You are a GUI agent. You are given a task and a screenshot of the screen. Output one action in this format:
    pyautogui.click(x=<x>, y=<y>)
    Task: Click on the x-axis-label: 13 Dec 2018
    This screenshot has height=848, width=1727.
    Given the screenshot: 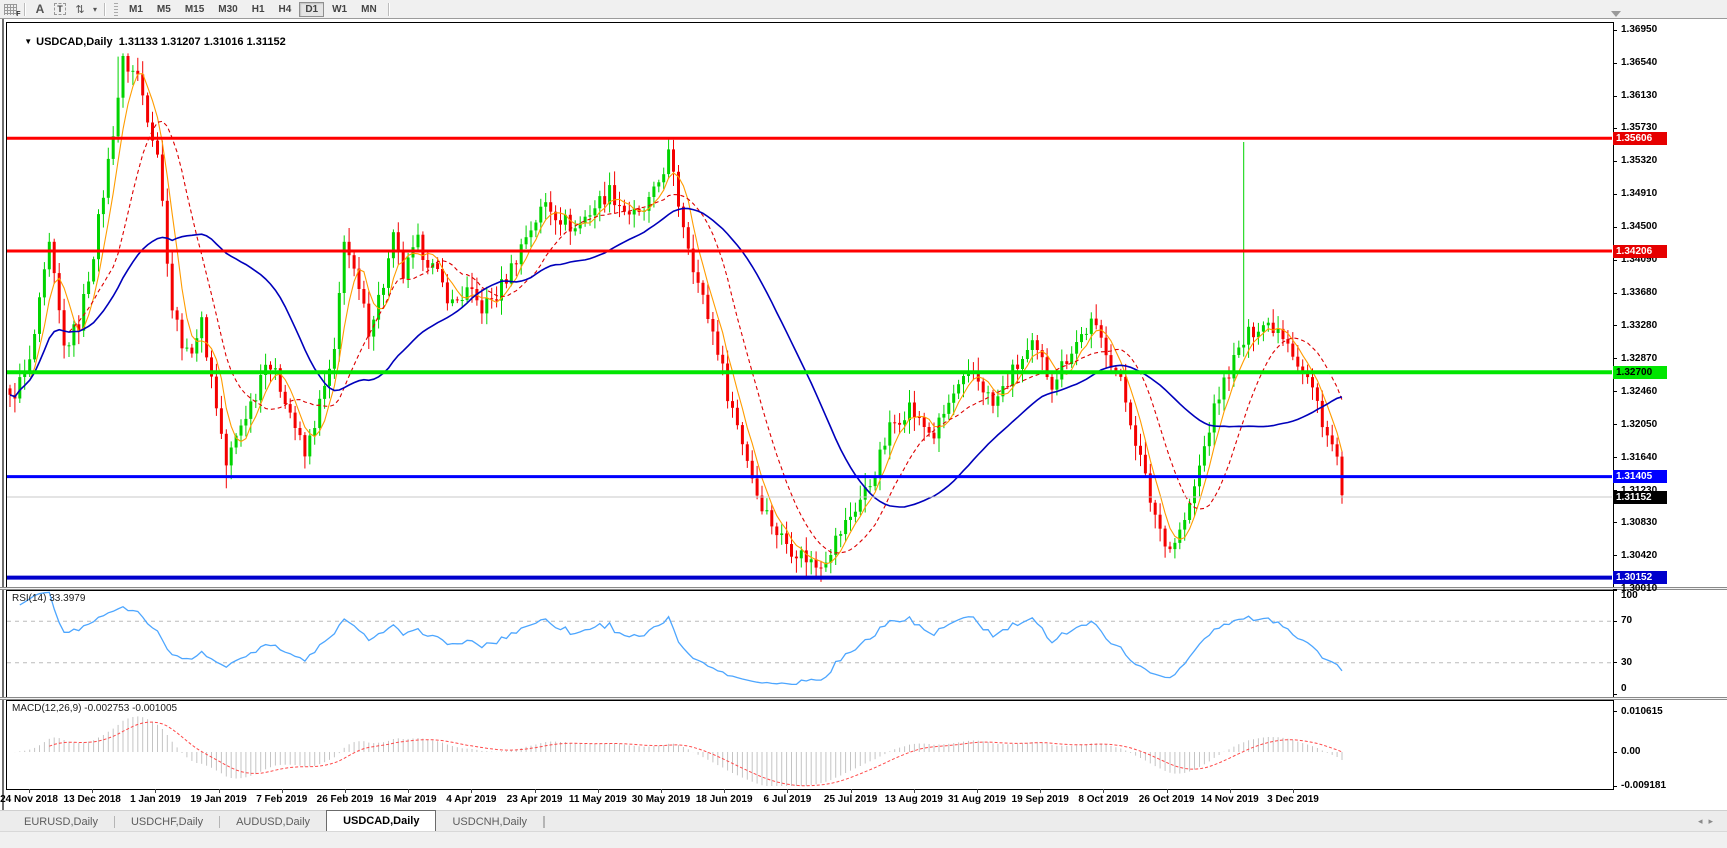 What is the action you would take?
    pyautogui.click(x=92, y=799)
    